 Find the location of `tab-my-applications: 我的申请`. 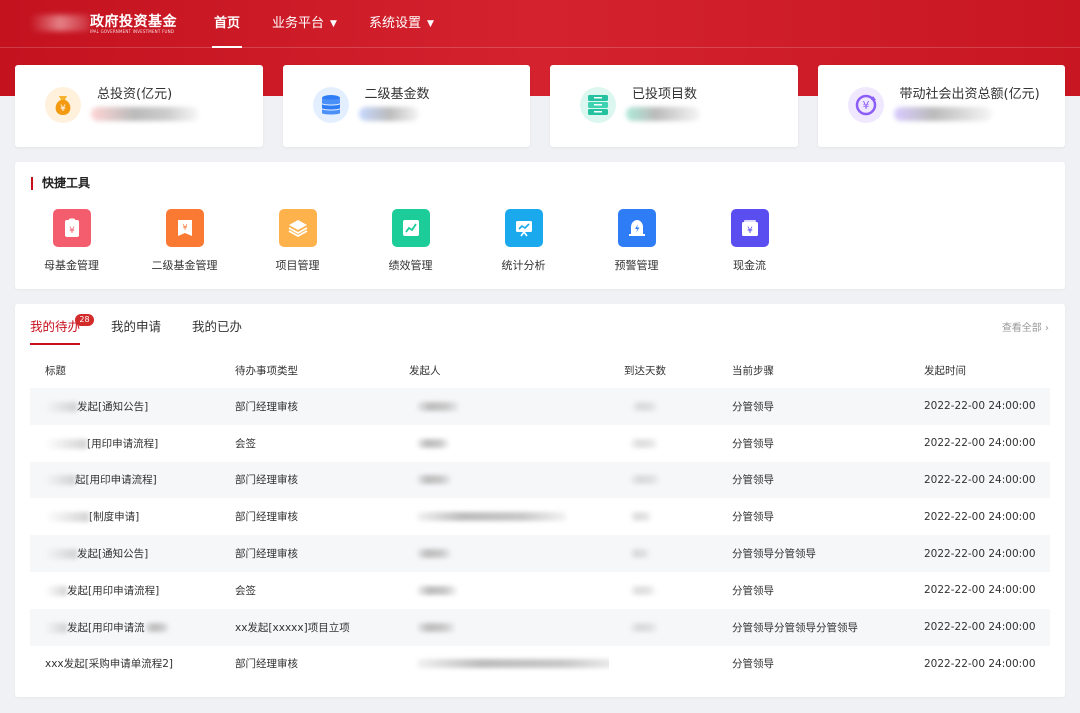

tab-my-applications: 我的申请 is located at coordinates (136, 331).